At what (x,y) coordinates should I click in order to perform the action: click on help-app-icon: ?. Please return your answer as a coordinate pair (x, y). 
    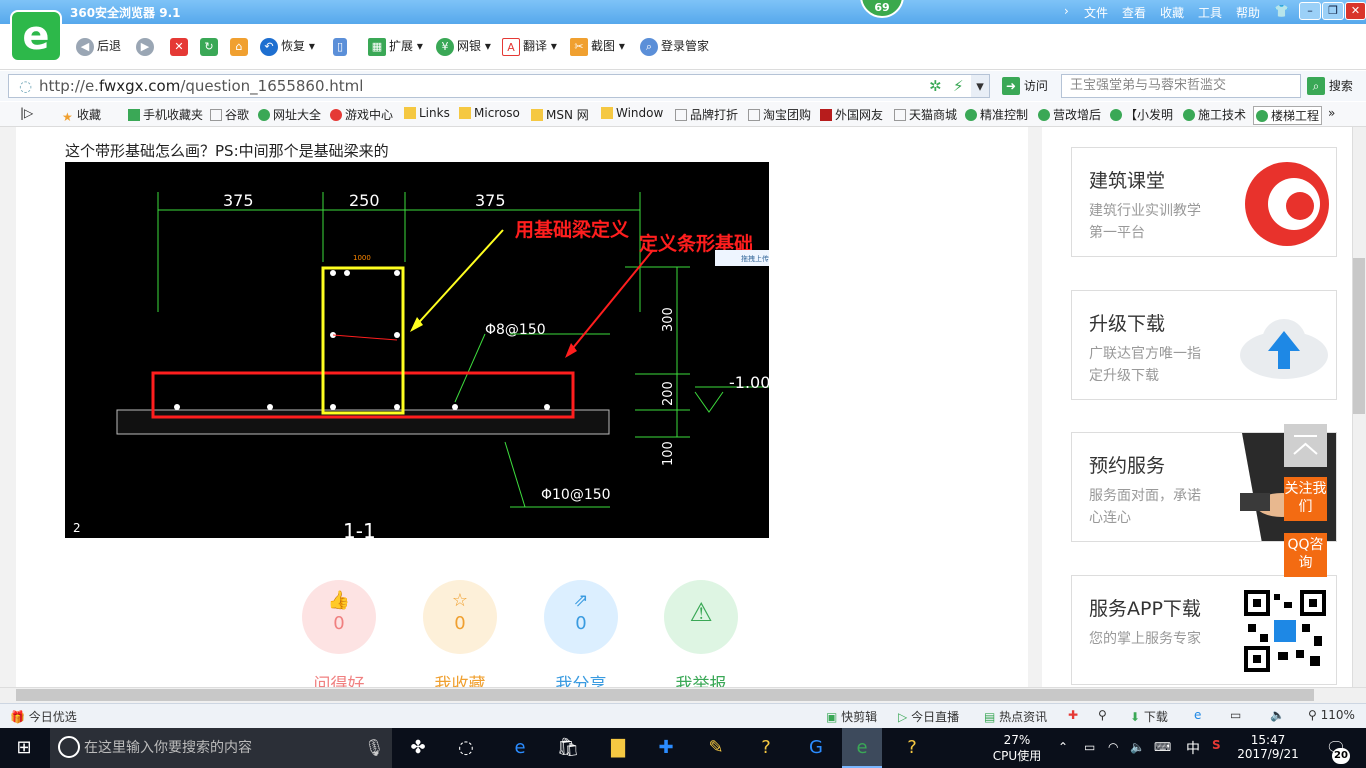
    Looking at the image, I should click on (766, 748).